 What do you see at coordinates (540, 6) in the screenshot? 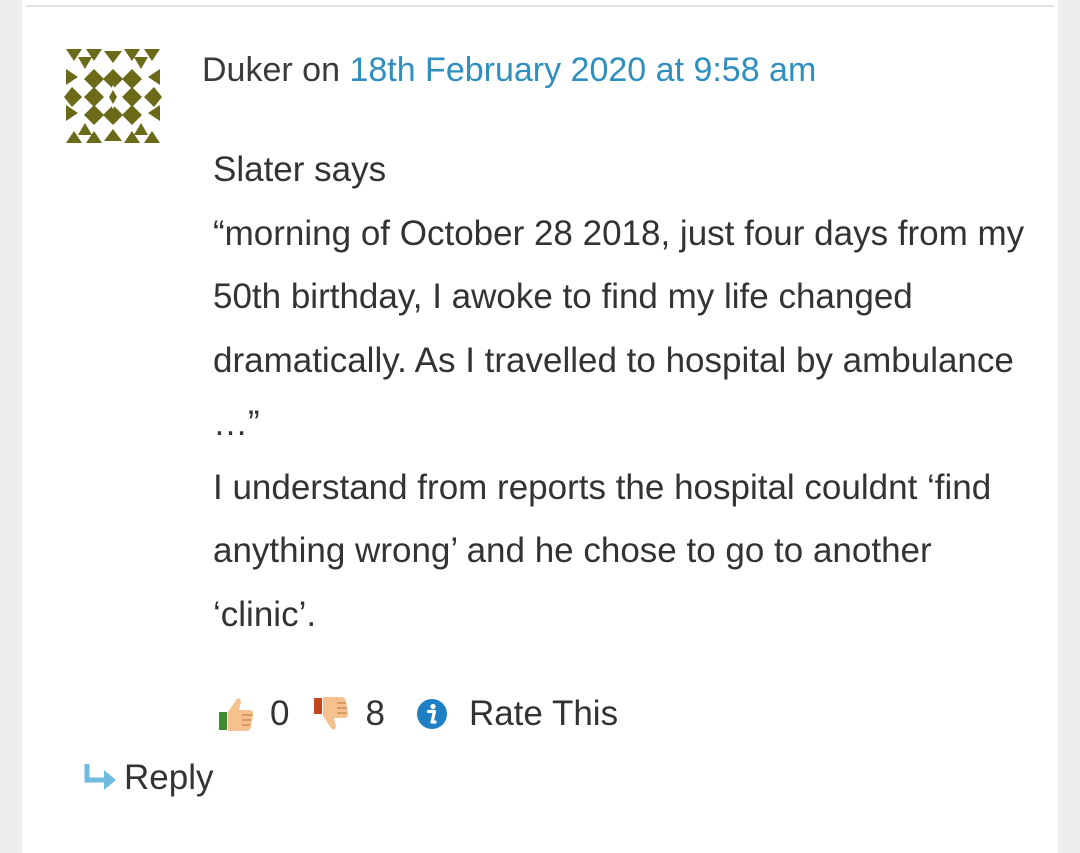
I see `top-divider` at bounding box center [540, 6].